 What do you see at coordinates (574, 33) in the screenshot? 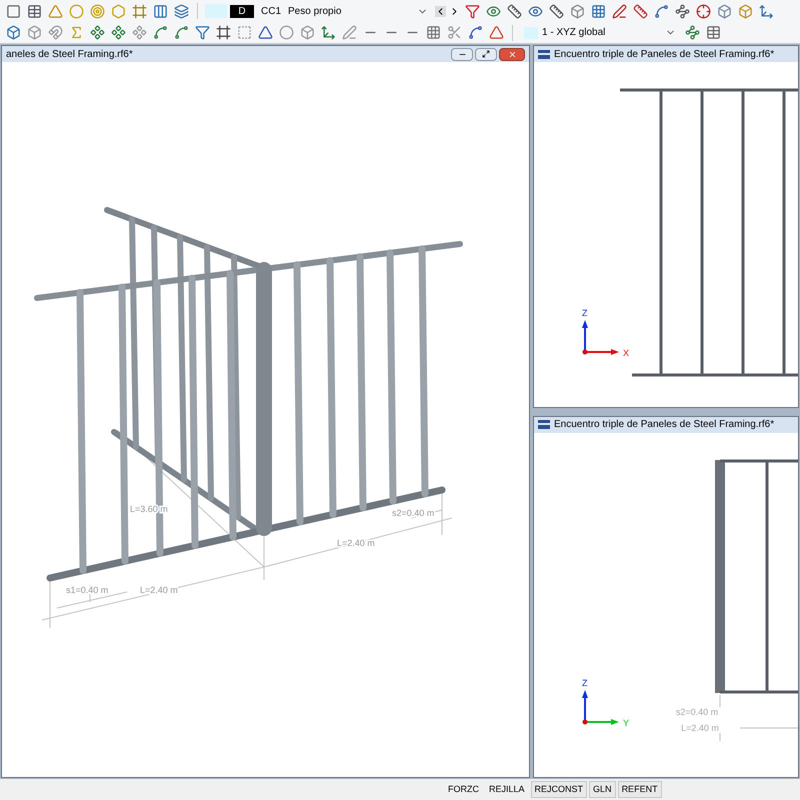
I see `view-label: 1 - XYZ global` at bounding box center [574, 33].